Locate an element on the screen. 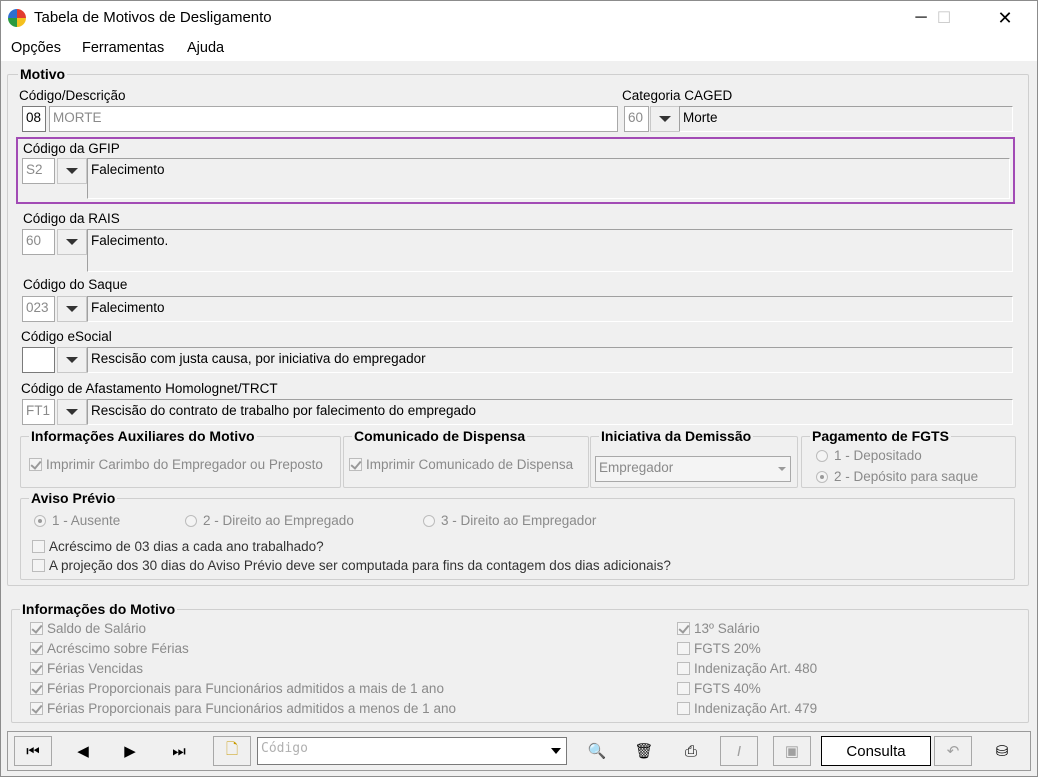  descricao-input: MORTE is located at coordinates (333, 119).